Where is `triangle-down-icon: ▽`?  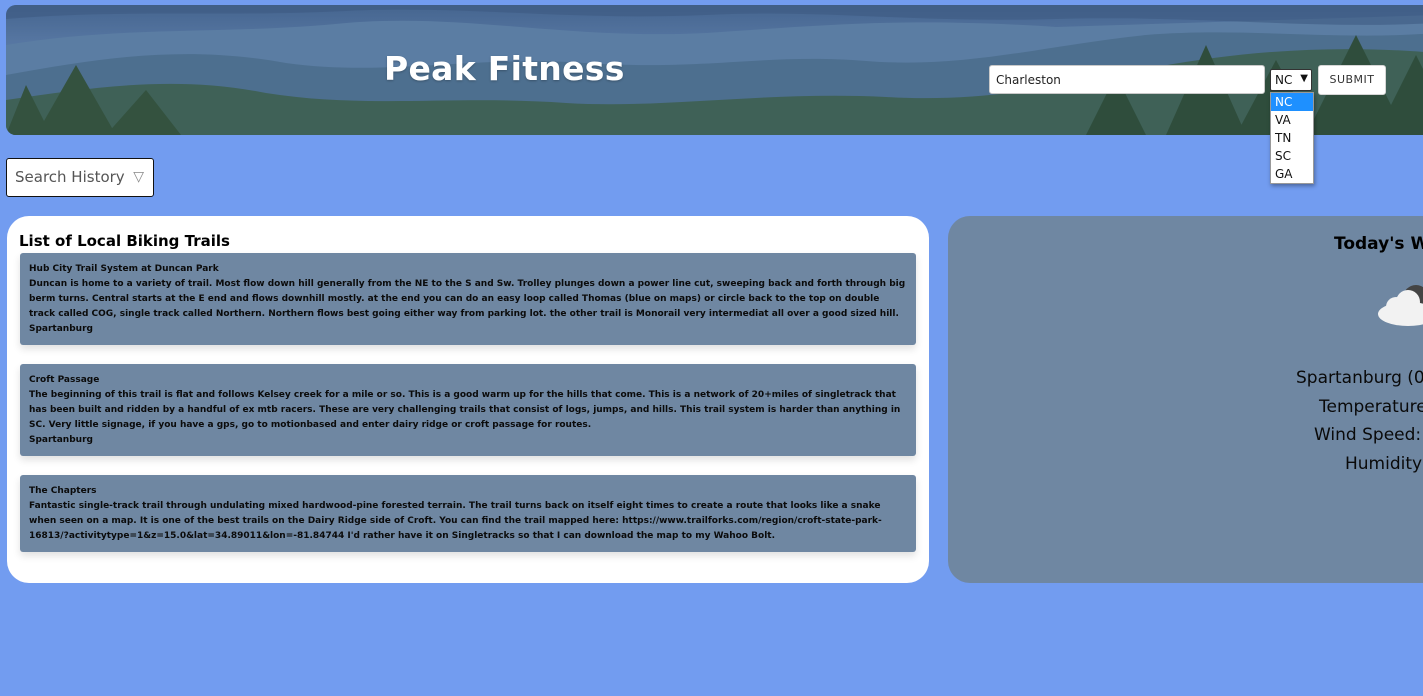 triangle-down-icon: ▽ is located at coordinates (138, 177).